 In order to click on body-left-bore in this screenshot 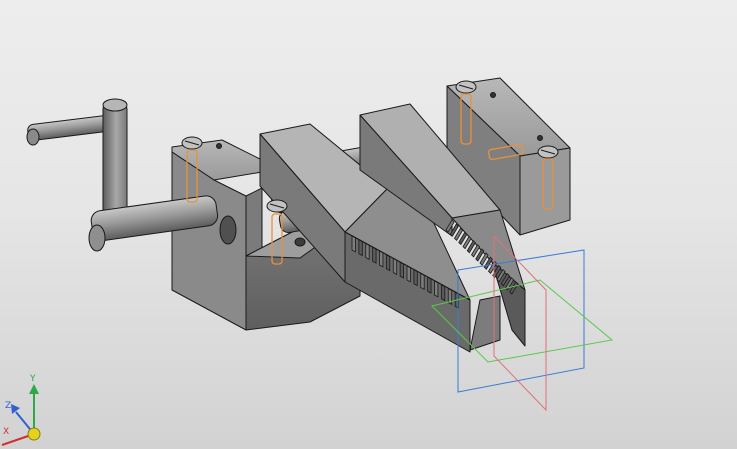, I will do `click(228, 230)`.